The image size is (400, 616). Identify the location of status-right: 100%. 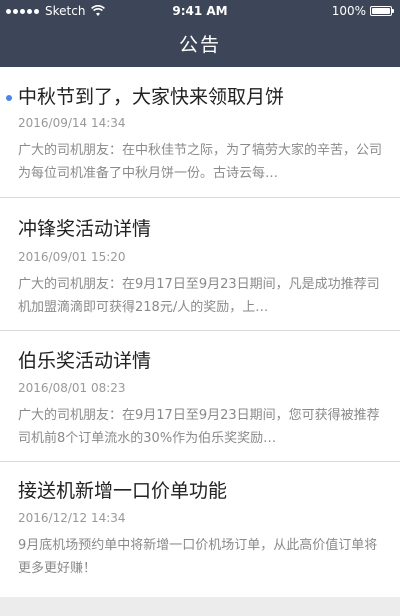
(362, 11).